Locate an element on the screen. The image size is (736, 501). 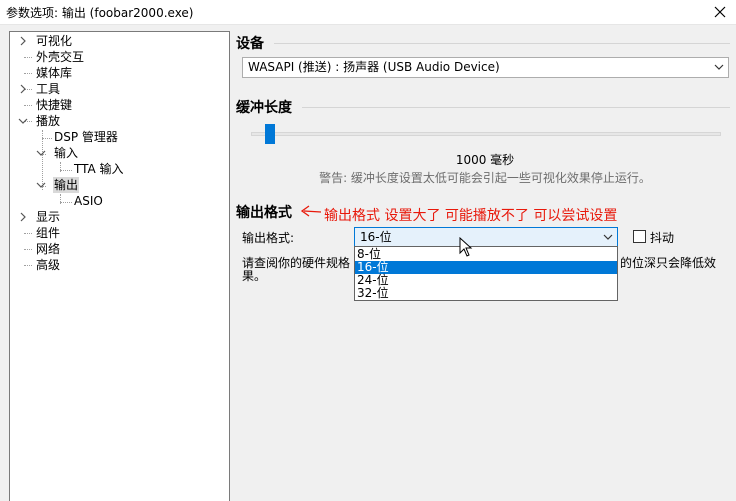
tree-item-label: 组件 is located at coordinates (48, 233).